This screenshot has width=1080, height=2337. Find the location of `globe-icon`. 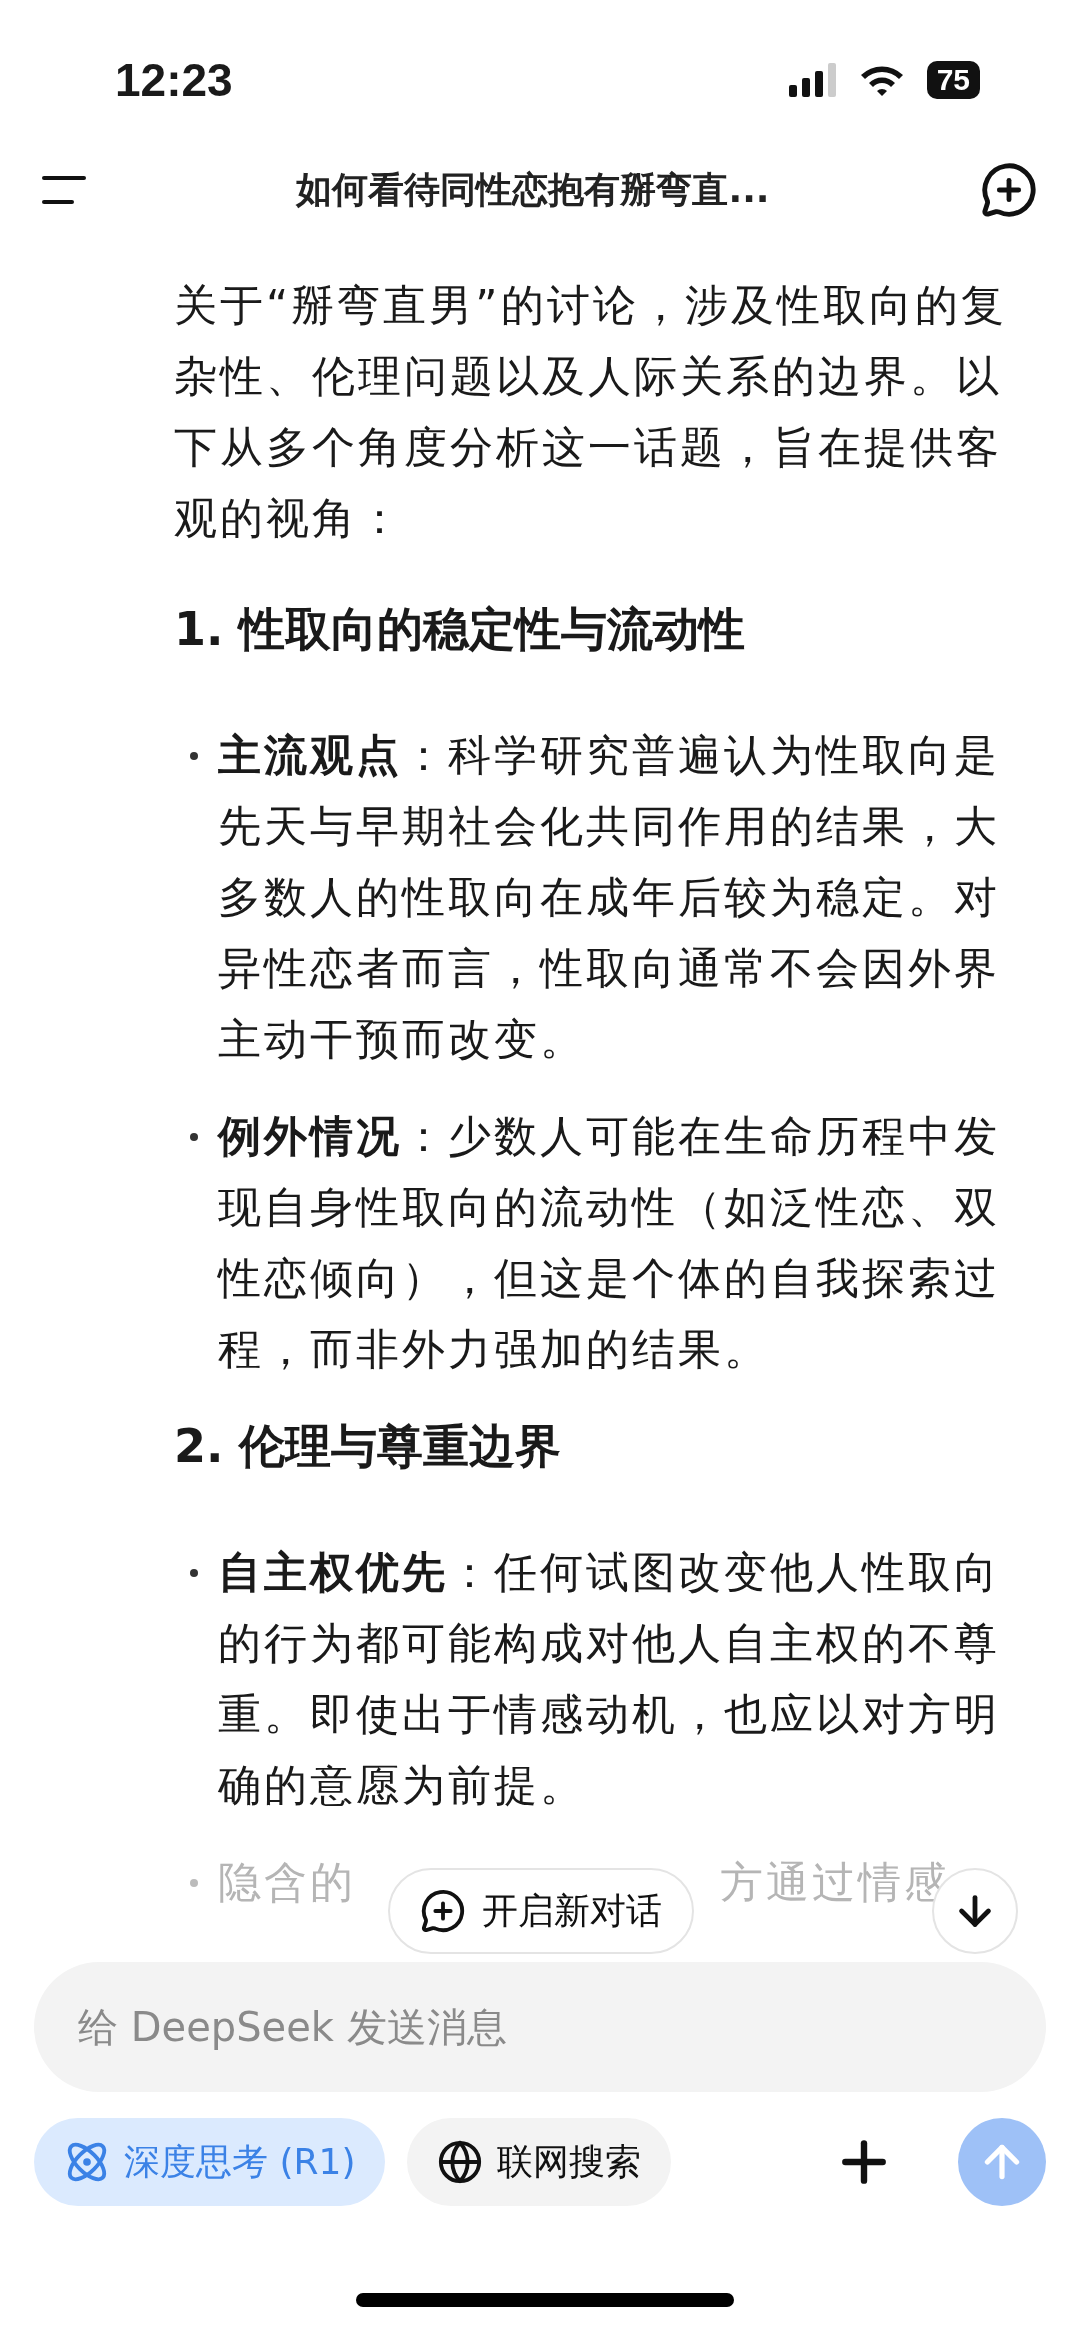

globe-icon is located at coordinates (460, 2162).